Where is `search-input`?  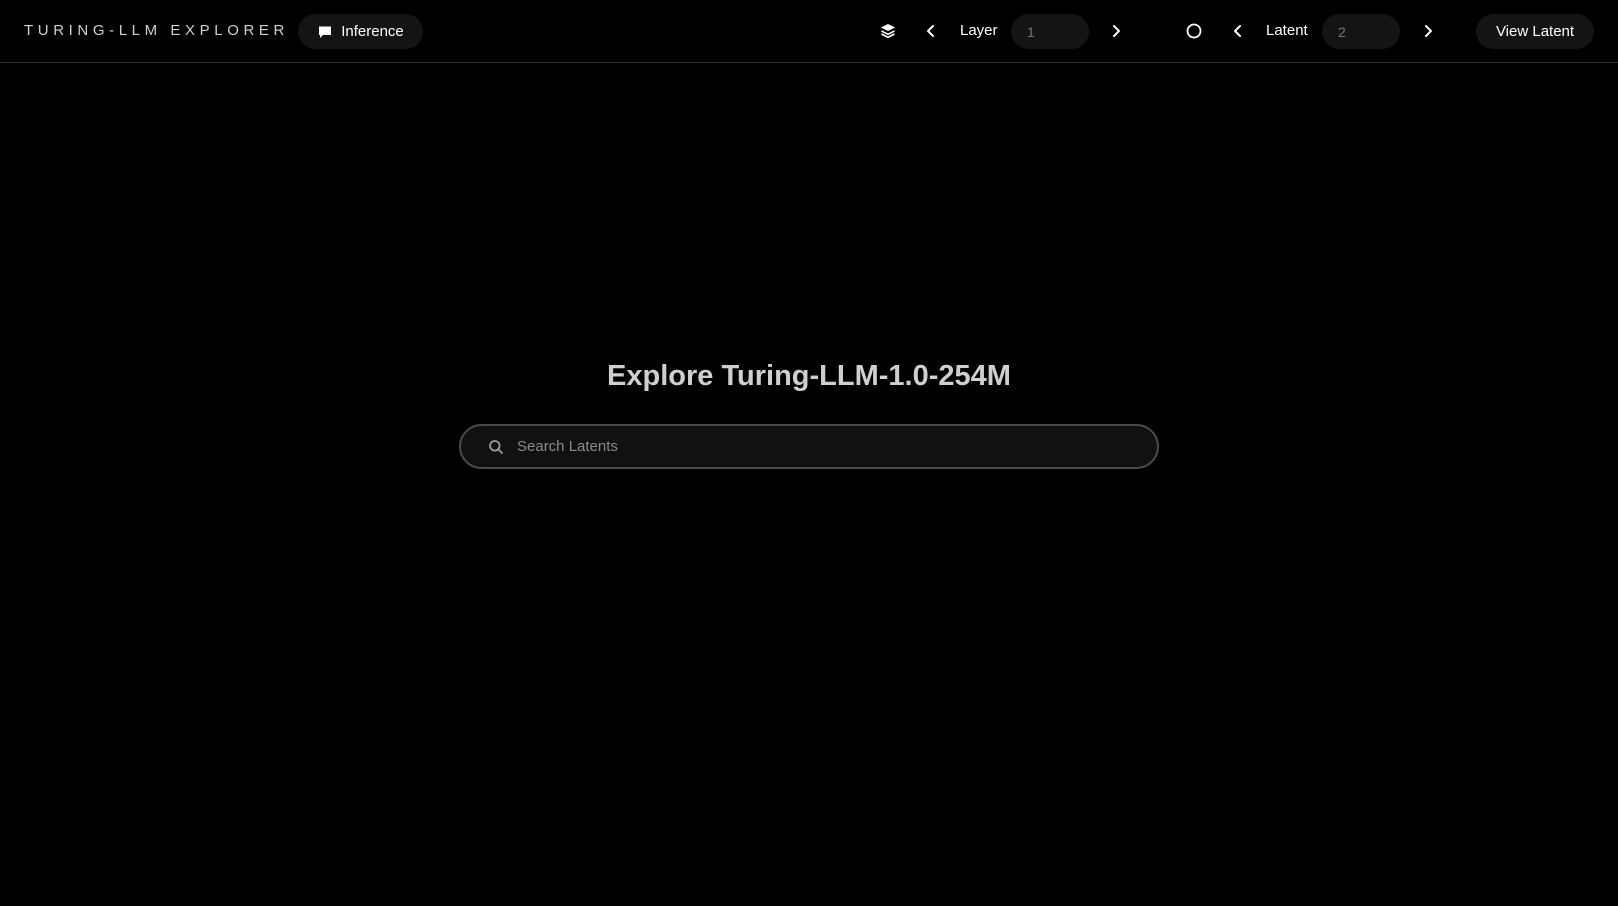
search-input is located at coordinates (836, 446).